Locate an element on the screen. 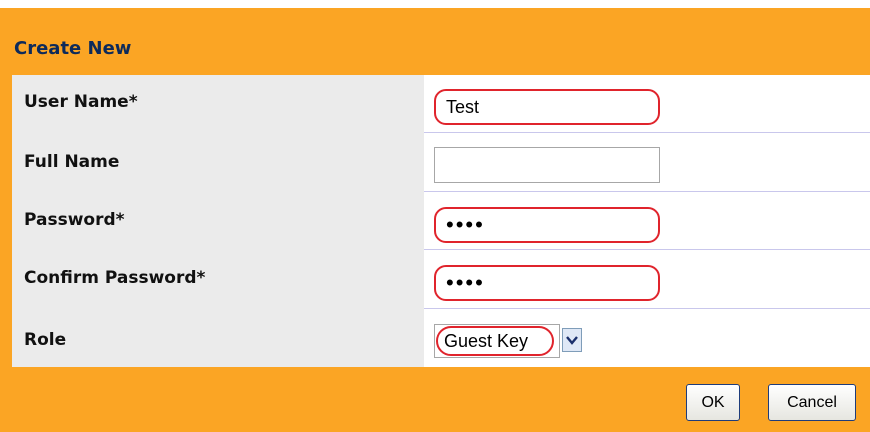  panel-title: Create New is located at coordinates (73, 48).